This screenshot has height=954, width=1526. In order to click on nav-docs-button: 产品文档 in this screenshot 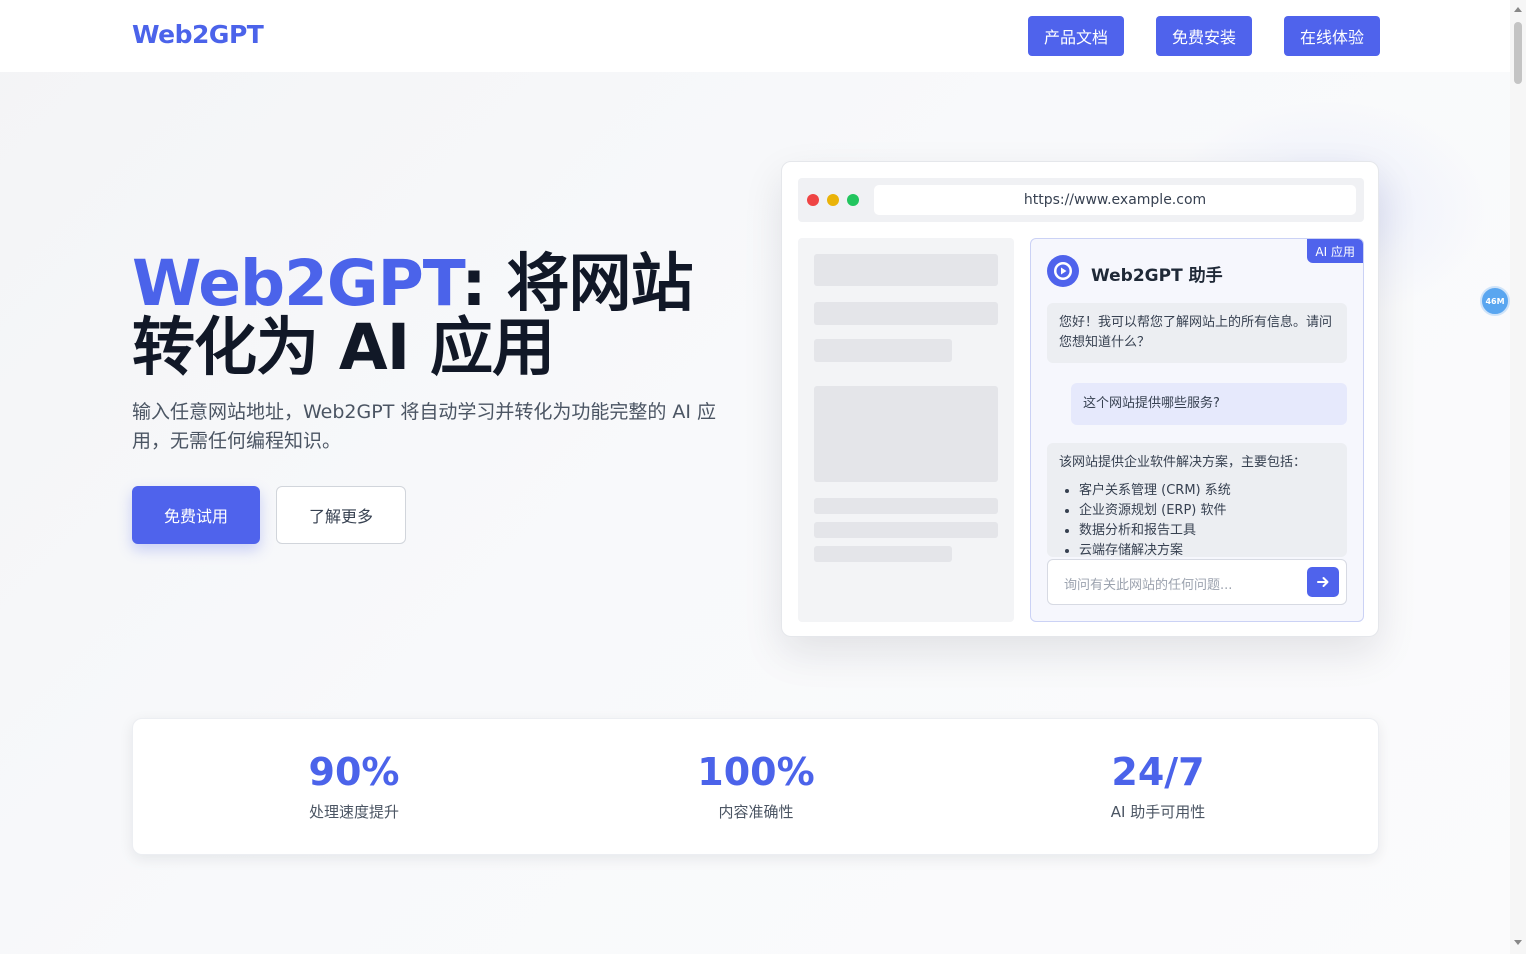, I will do `click(1076, 36)`.